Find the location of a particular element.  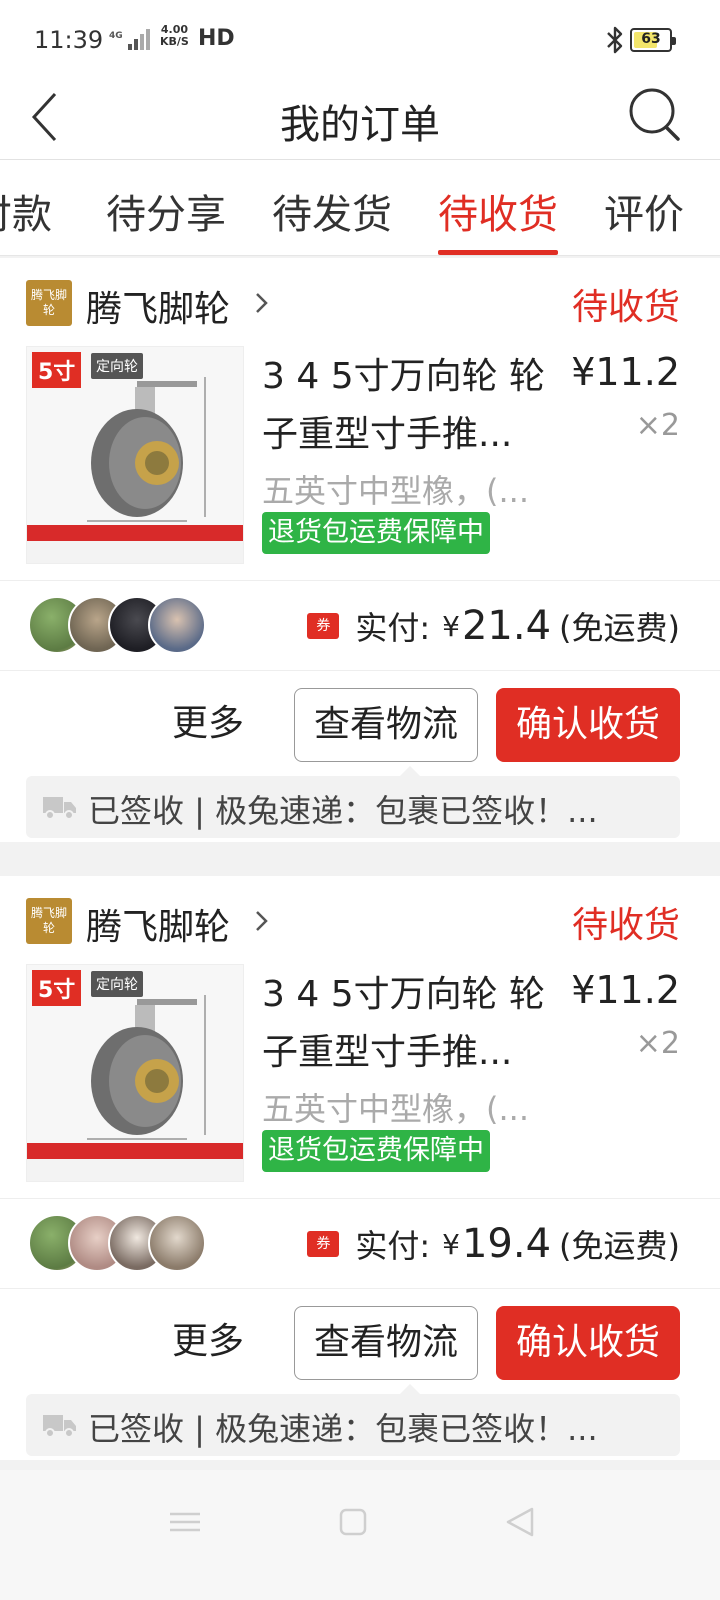

tab-receive: 待收货 is located at coordinates (498, 211).